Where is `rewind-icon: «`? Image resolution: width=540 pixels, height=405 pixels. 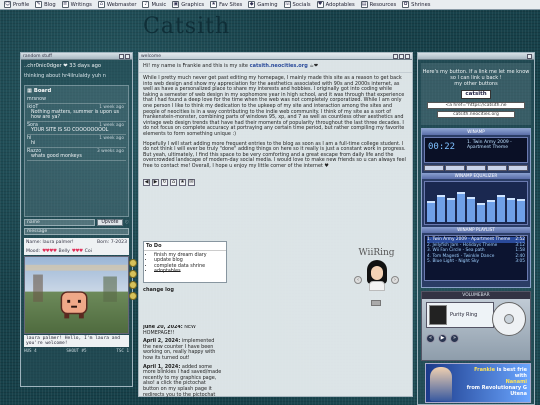
rewind-icon: « is located at coordinates (430, 338).